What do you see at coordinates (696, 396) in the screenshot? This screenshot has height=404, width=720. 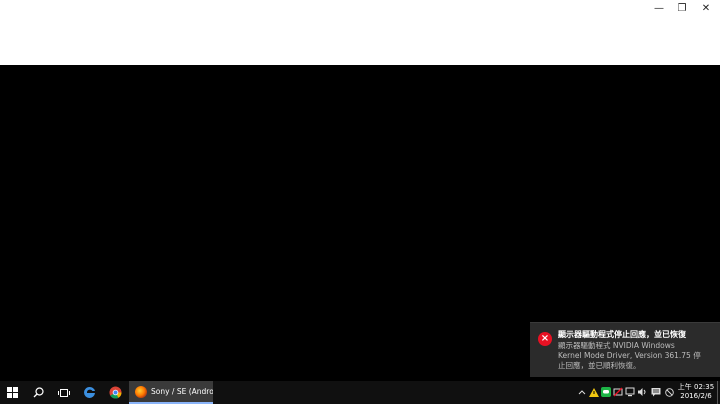 I see `clock-date: 2016/2/6` at bounding box center [696, 396].